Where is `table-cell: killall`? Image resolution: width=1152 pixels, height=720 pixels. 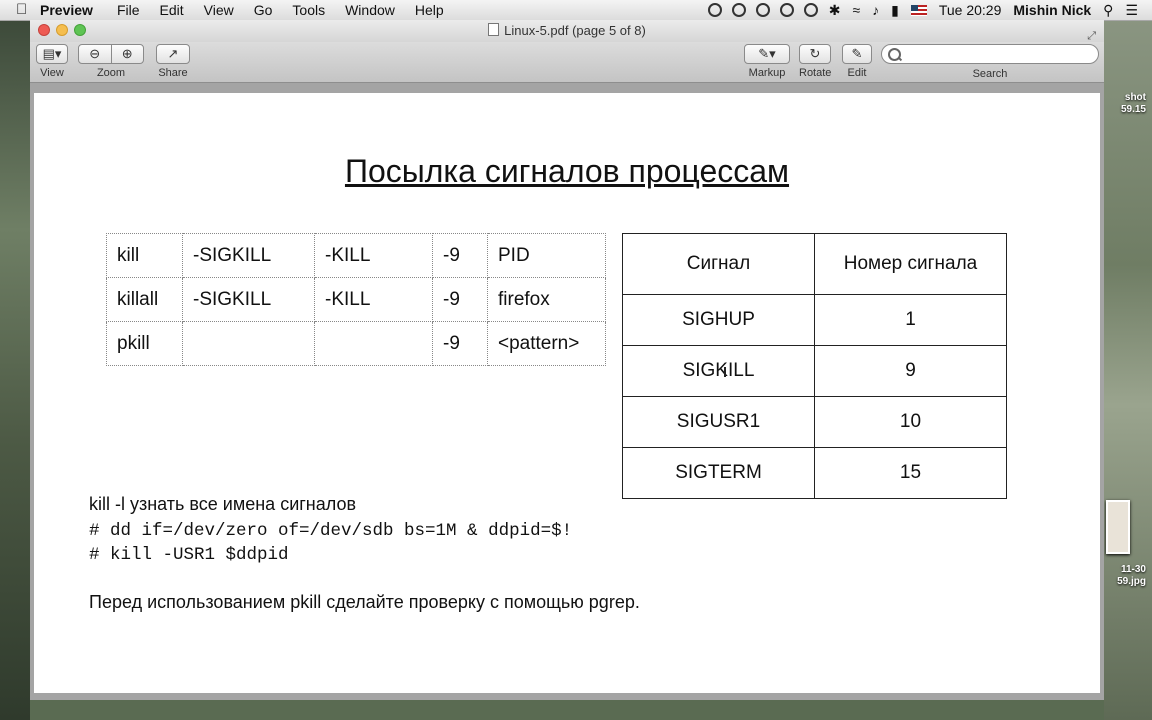 table-cell: killall is located at coordinates (144, 299).